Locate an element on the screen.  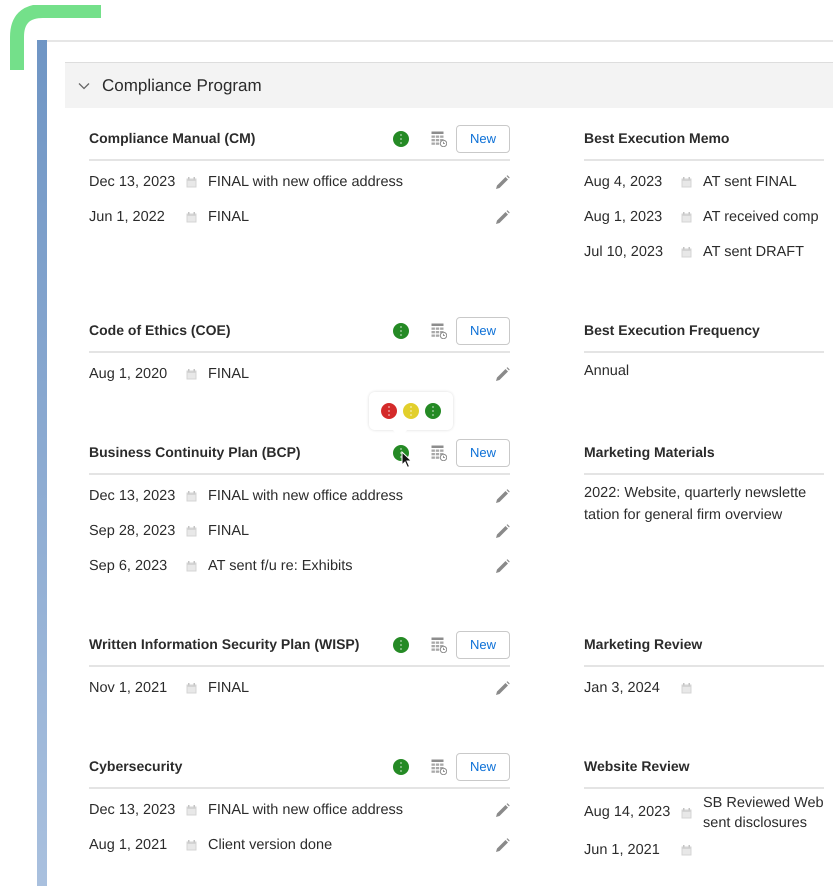
card-title: Best Execution Frequency is located at coordinates (672, 330).